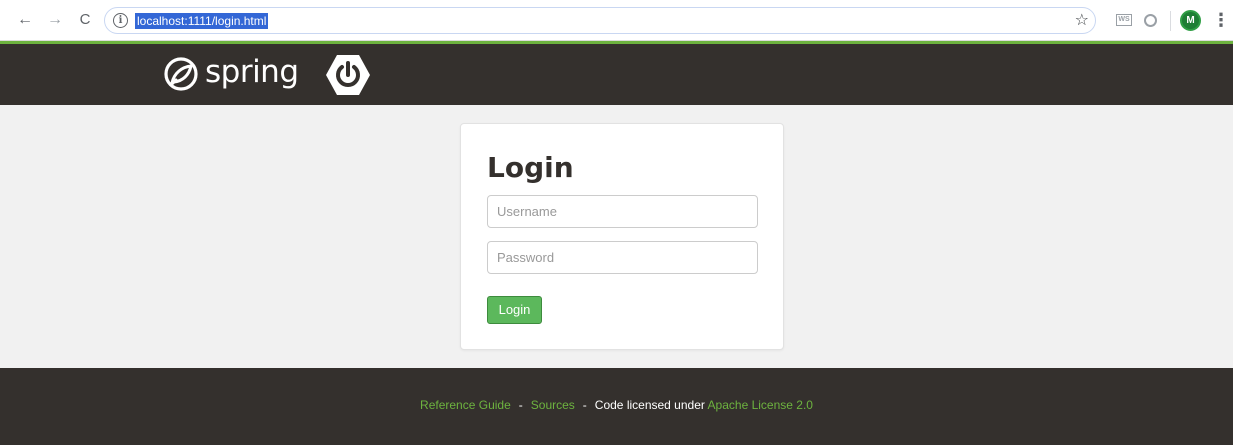  What do you see at coordinates (1150, 20) in the screenshot?
I see `circle-extension-icon` at bounding box center [1150, 20].